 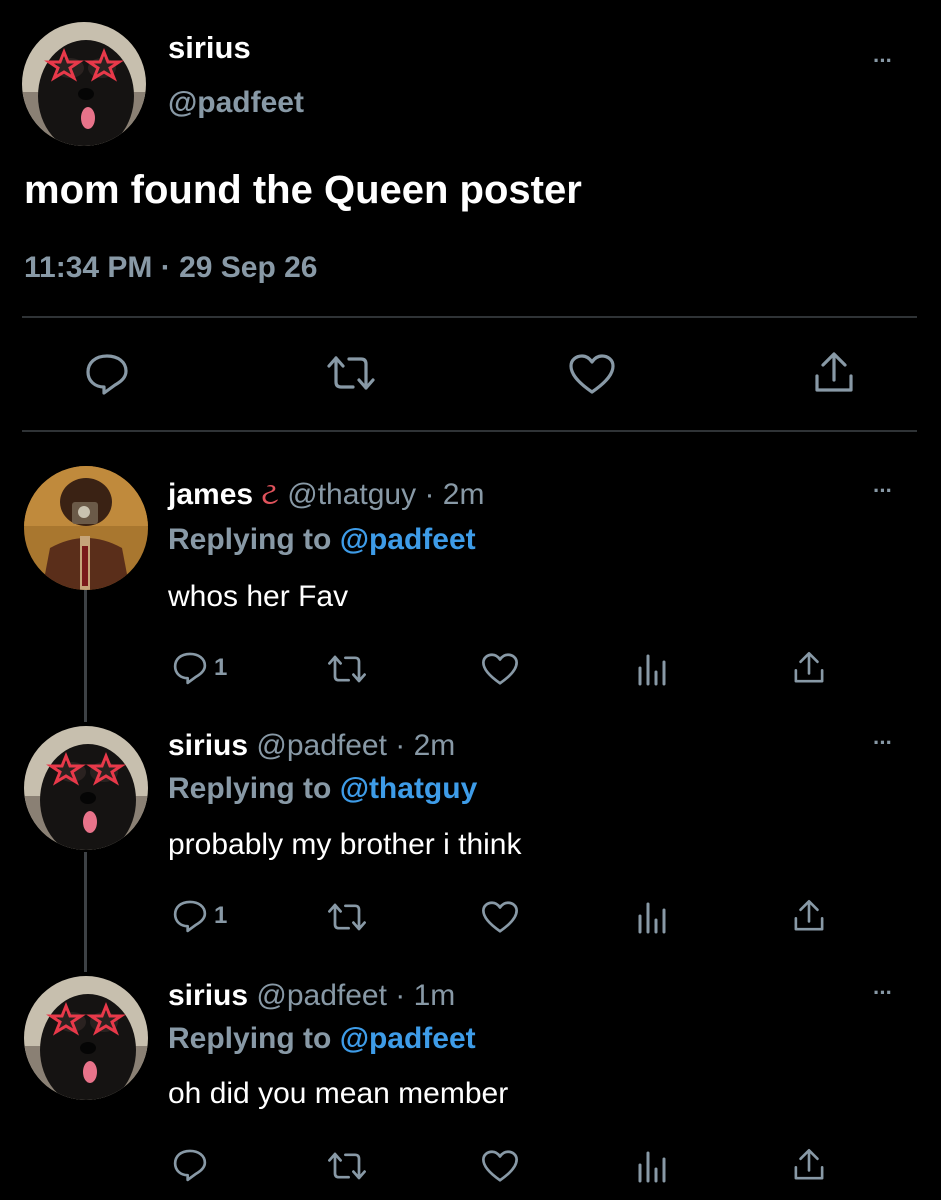 I want to click on author-name: james, so click(x=210, y=494).